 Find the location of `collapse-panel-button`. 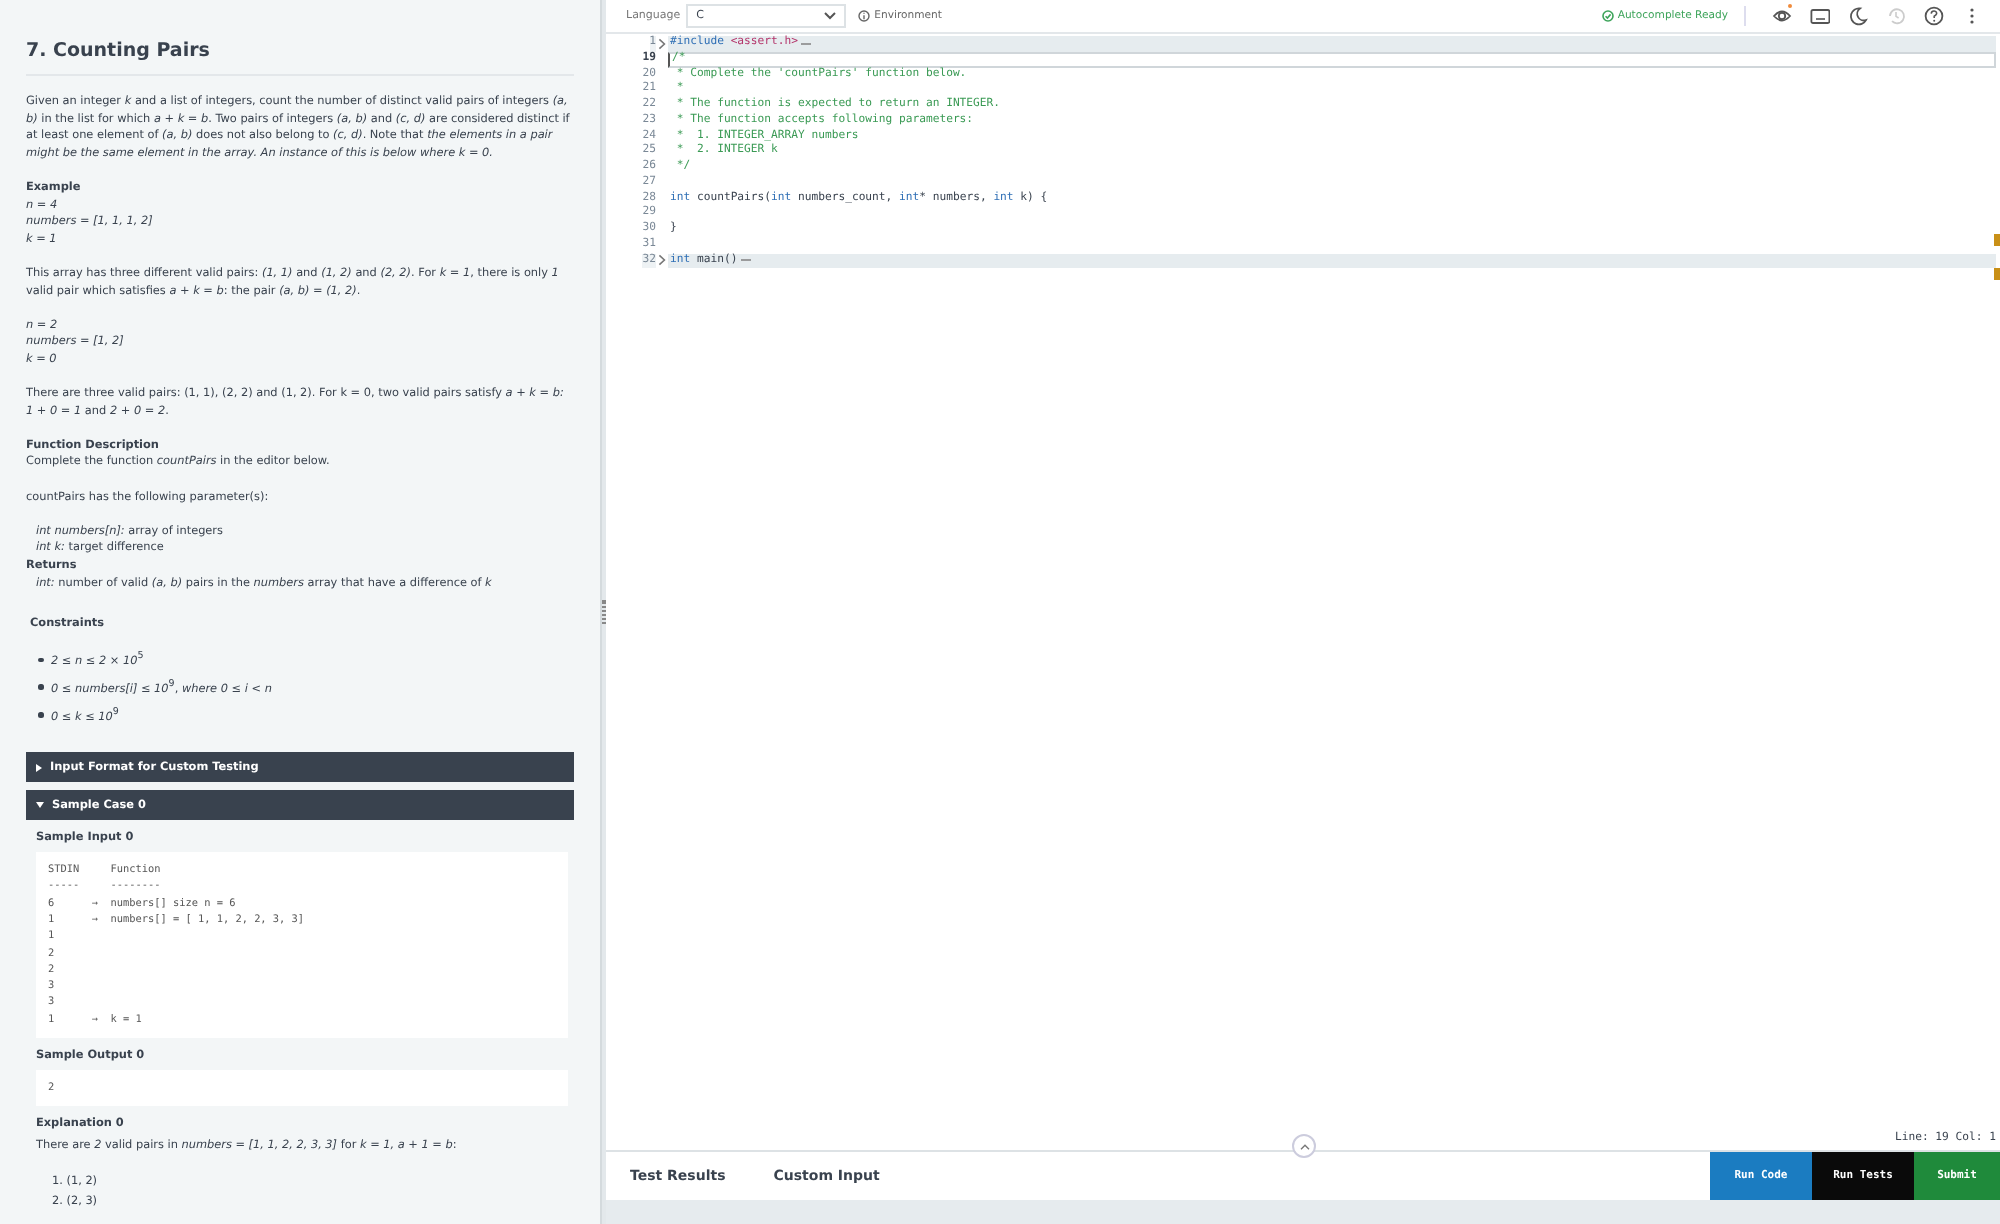

collapse-panel-button is located at coordinates (1304, 1146).